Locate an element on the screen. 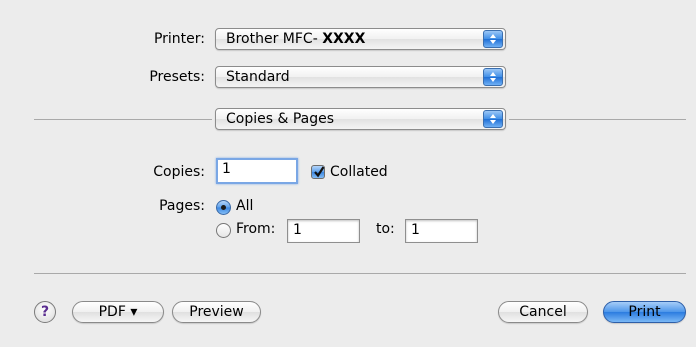 The height and width of the screenshot is (347, 696). cancel-button: Cancel is located at coordinates (543, 312).